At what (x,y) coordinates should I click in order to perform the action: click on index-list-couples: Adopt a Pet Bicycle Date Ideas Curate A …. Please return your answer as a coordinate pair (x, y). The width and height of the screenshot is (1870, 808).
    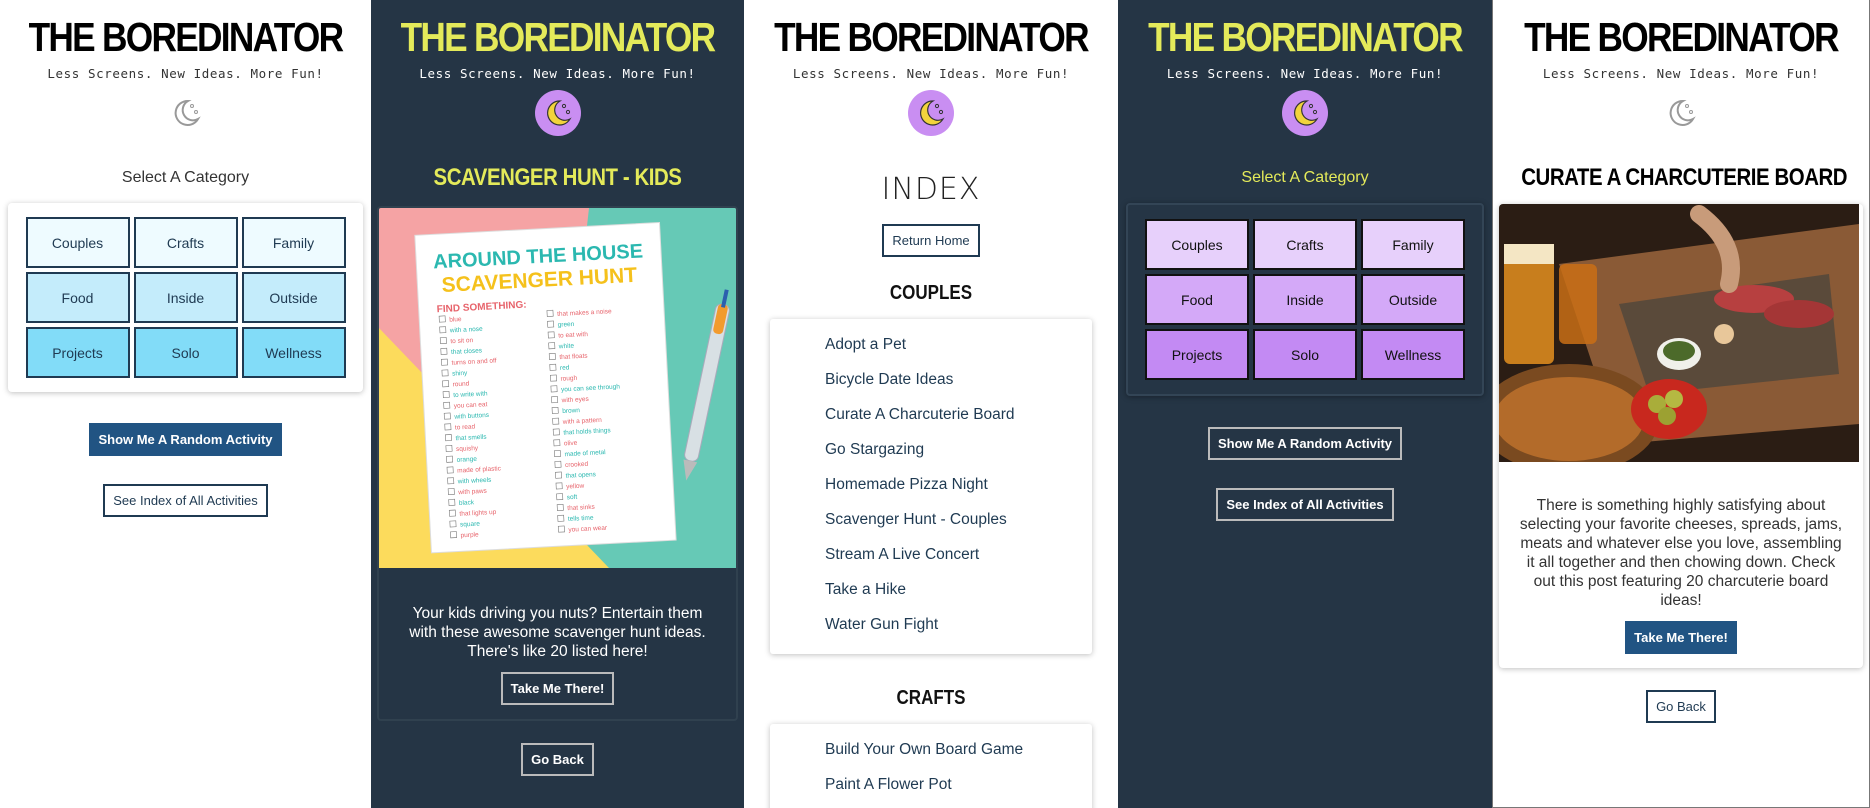
    Looking at the image, I should click on (931, 486).